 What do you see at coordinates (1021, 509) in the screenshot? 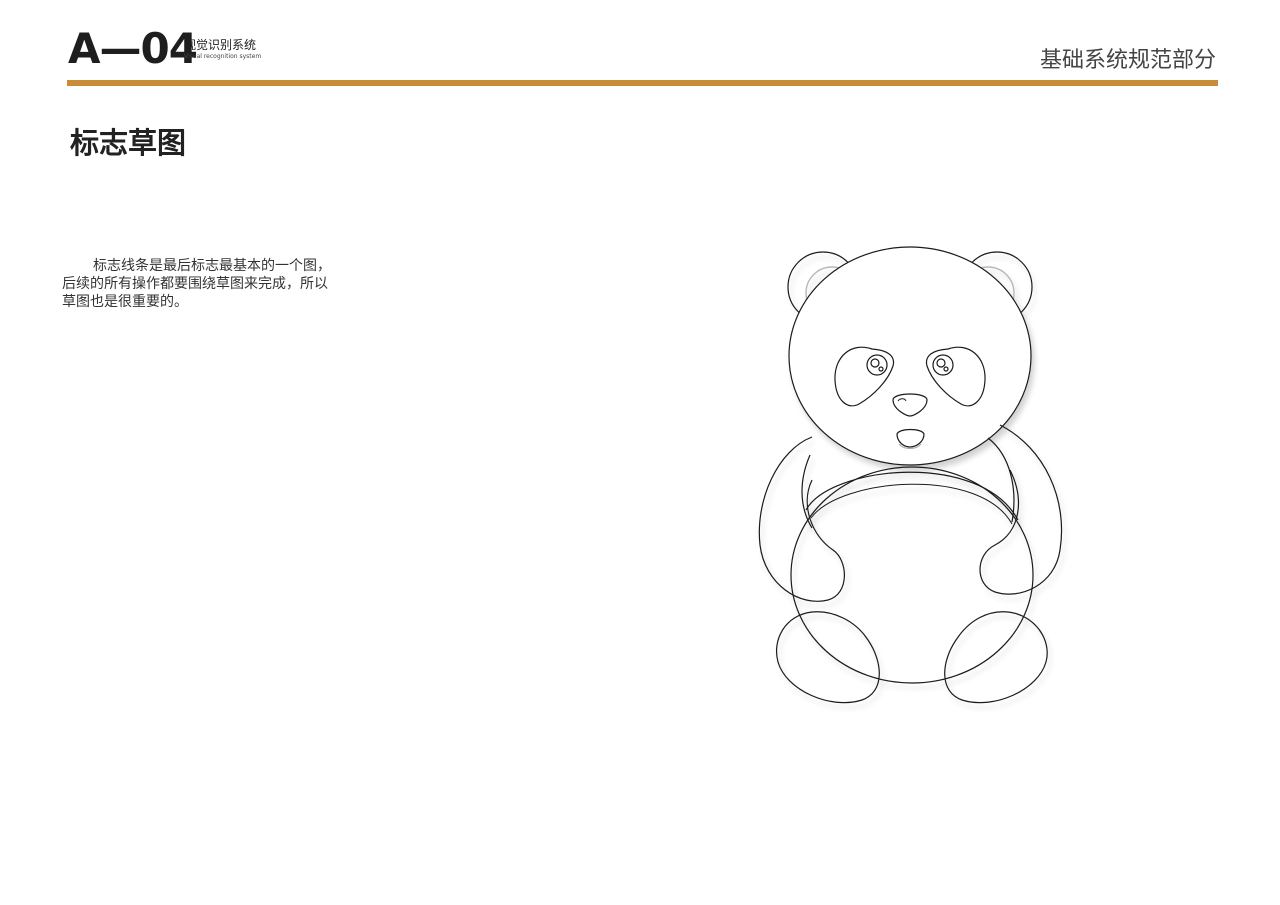
I see `right-arm` at bounding box center [1021, 509].